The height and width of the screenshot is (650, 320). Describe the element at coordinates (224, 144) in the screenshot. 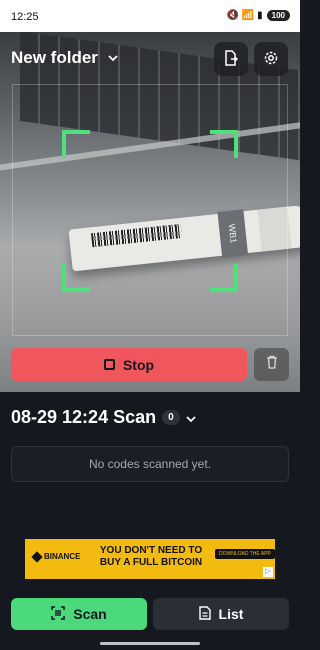

I see `scan-corner-top-right` at that location.